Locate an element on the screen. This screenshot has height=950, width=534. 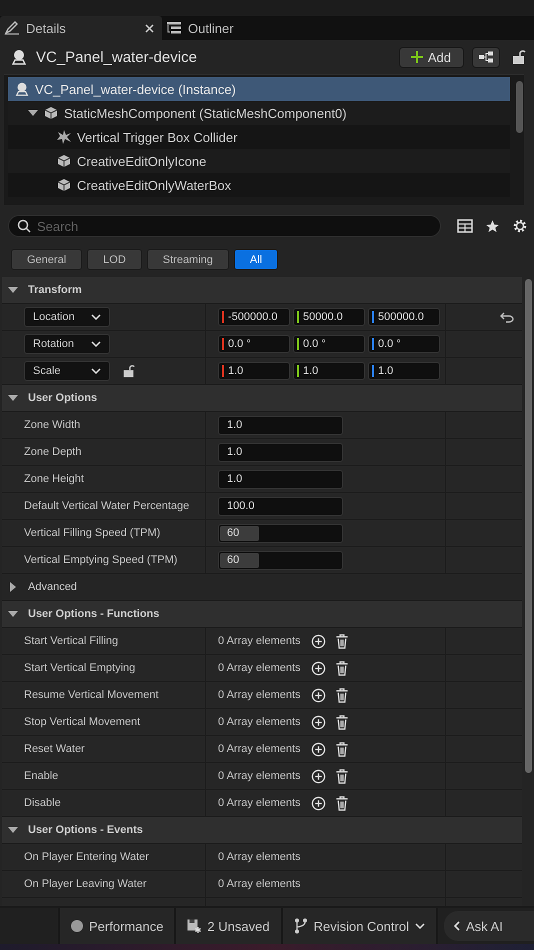
reset-arrow-icon is located at coordinates (507, 317).